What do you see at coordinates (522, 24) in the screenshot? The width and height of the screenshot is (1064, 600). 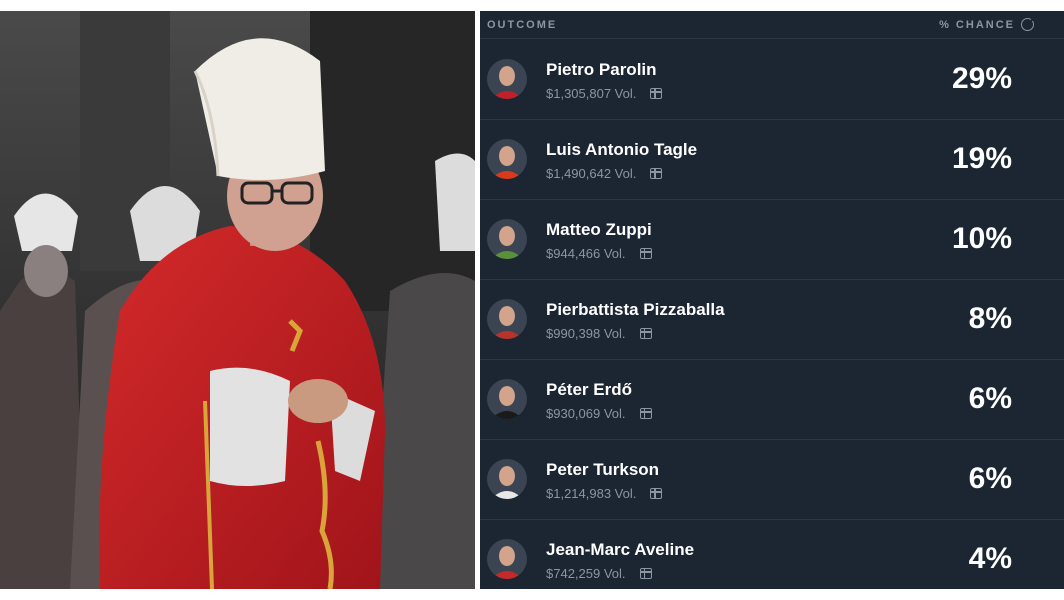 I see `outcome-column-label: OUTCOME` at bounding box center [522, 24].